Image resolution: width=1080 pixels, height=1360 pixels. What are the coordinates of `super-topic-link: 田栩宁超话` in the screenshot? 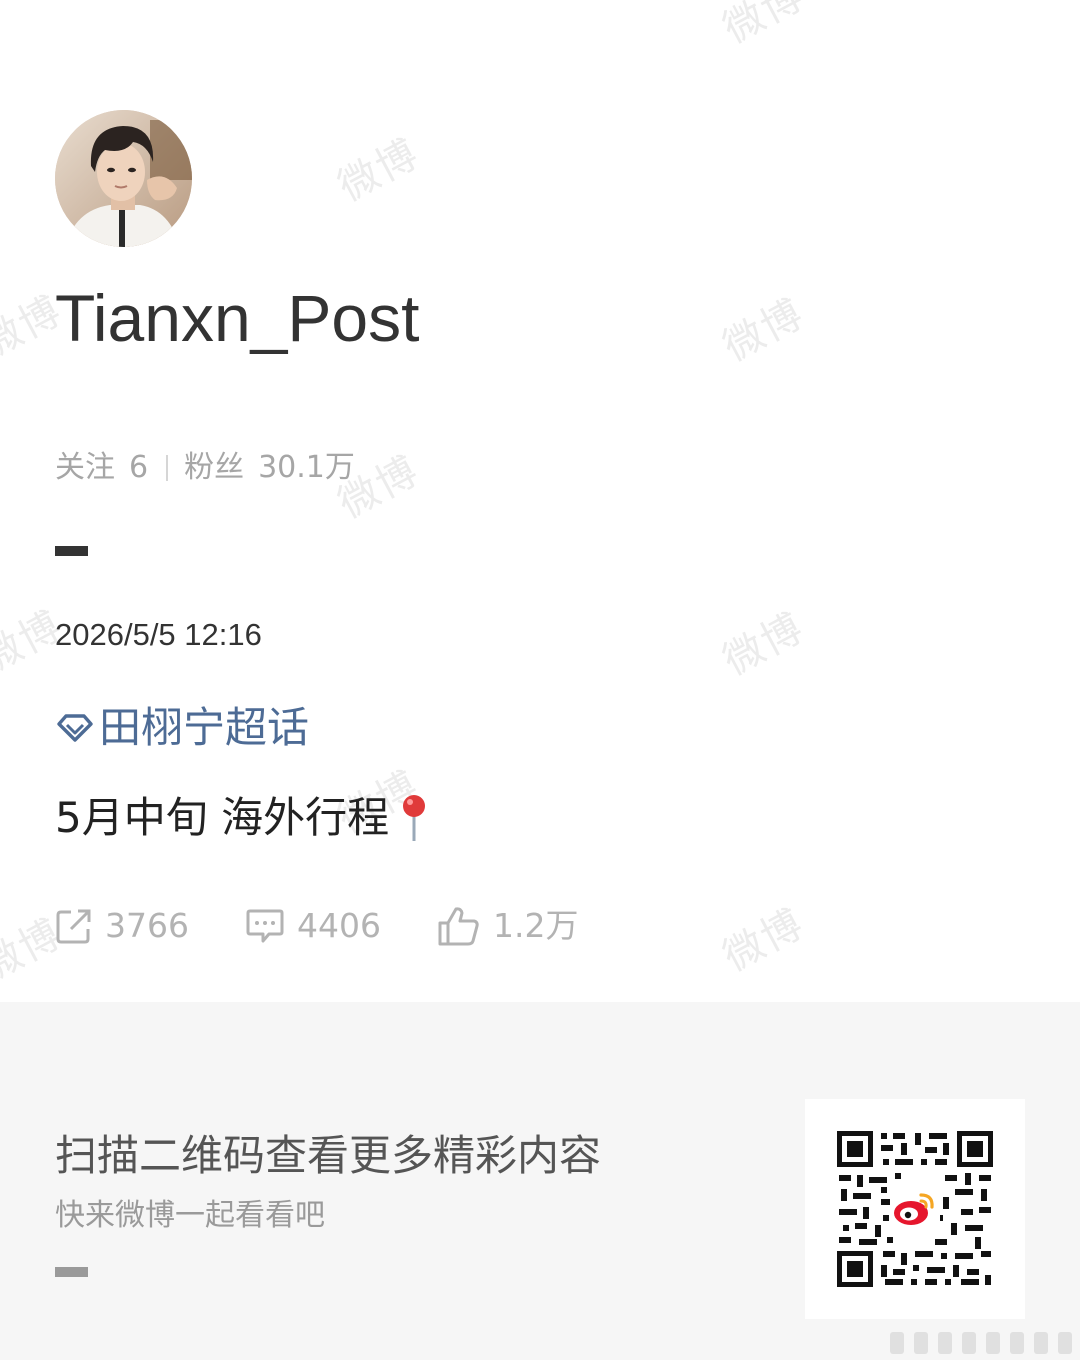 It's located at (182, 728).